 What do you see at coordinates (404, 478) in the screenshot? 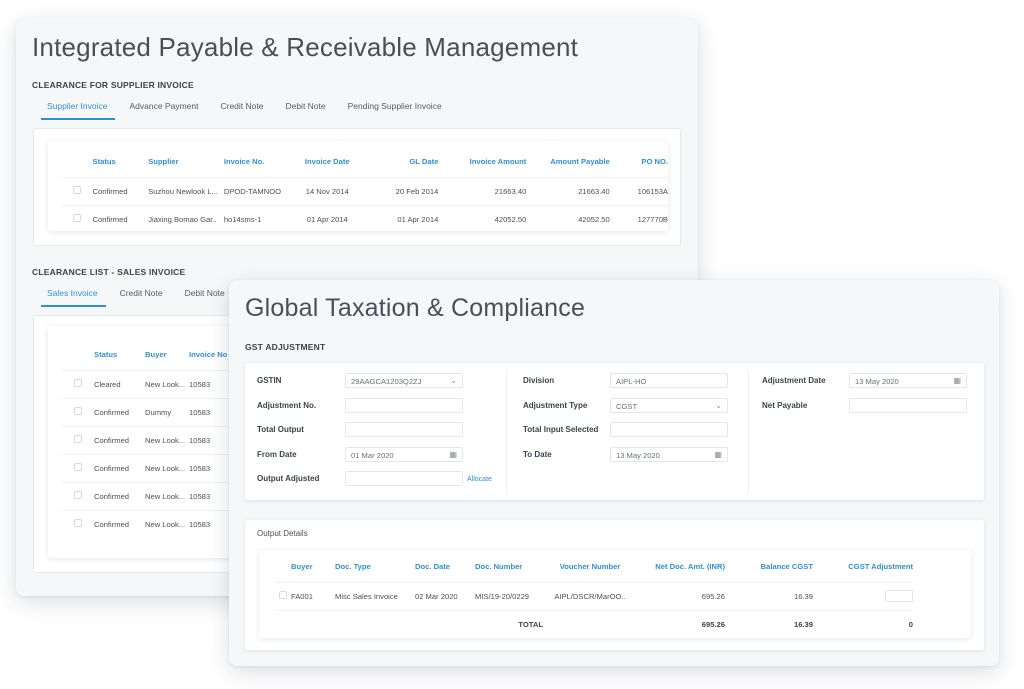
I see `output-adjusted-input` at bounding box center [404, 478].